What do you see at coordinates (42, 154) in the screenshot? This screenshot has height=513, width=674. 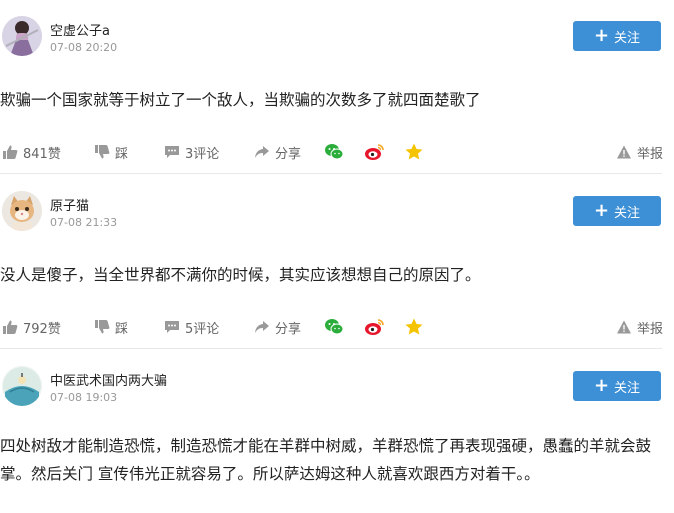 I see `like-count: 841赞` at bounding box center [42, 154].